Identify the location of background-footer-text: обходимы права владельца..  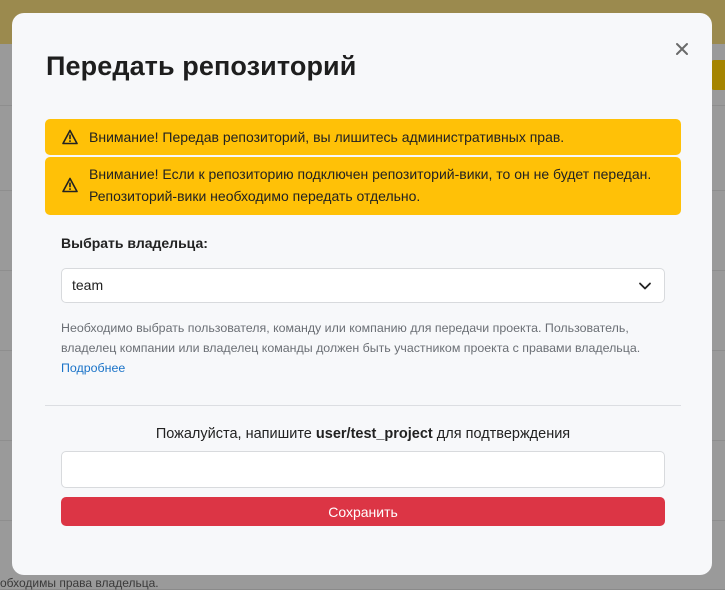
(79, 583).